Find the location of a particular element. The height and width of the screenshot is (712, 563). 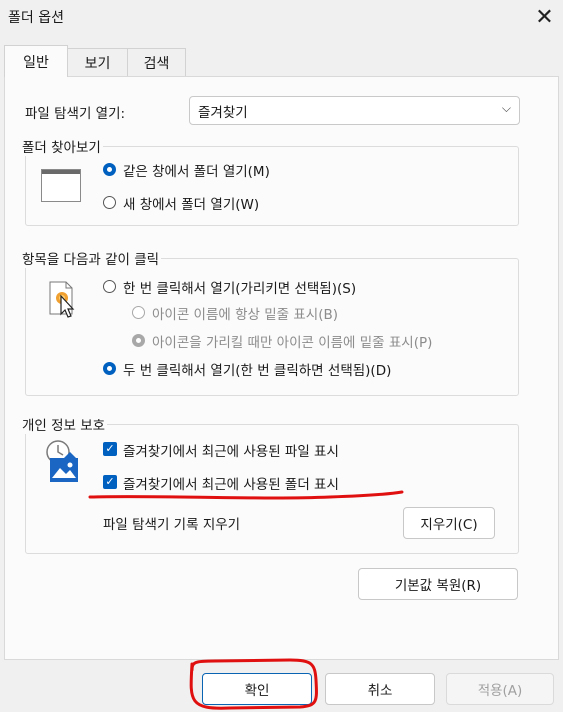

close-button: ✕ is located at coordinates (544, 17).